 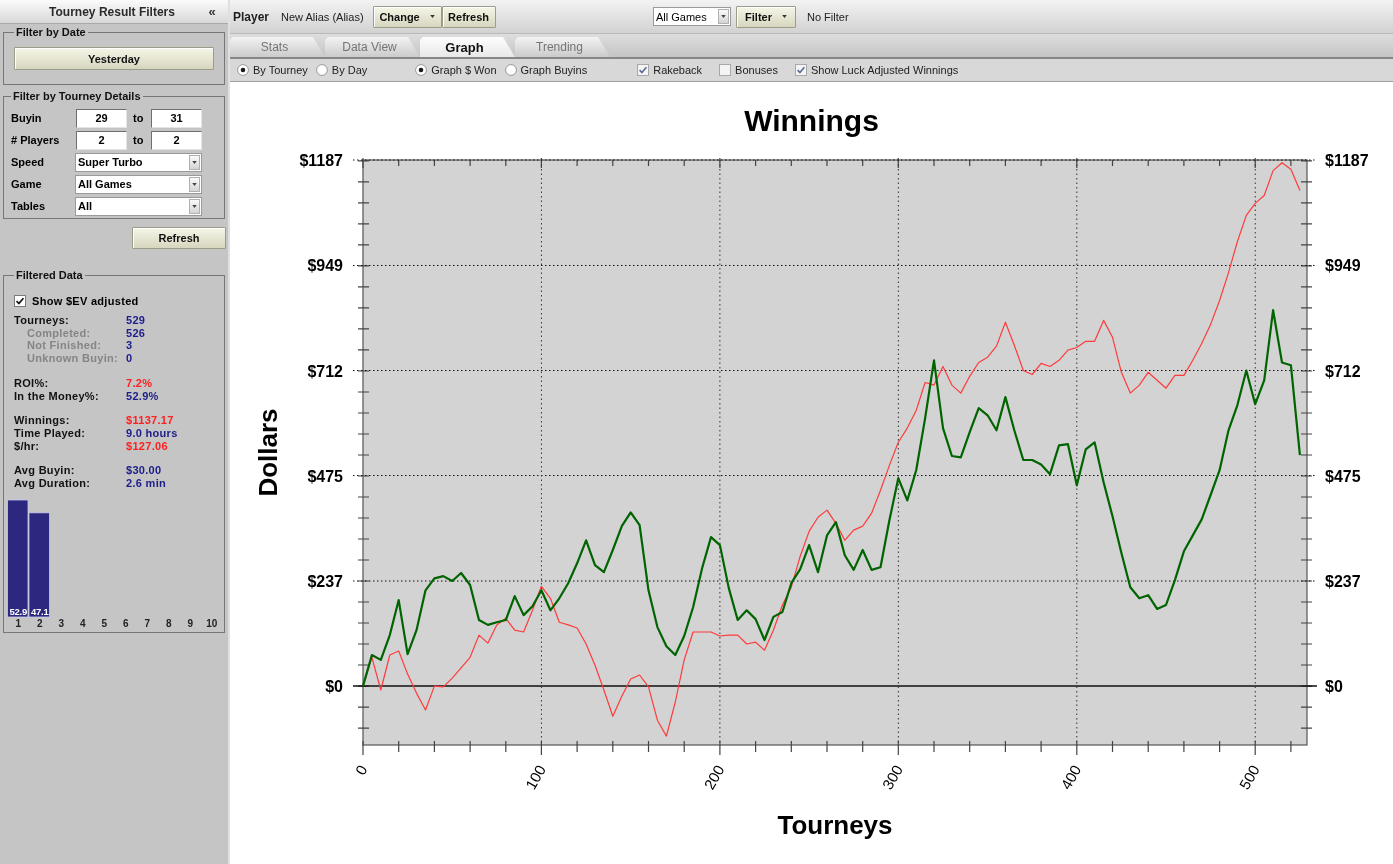 I want to click on change-button: Change, so click(x=407, y=16).